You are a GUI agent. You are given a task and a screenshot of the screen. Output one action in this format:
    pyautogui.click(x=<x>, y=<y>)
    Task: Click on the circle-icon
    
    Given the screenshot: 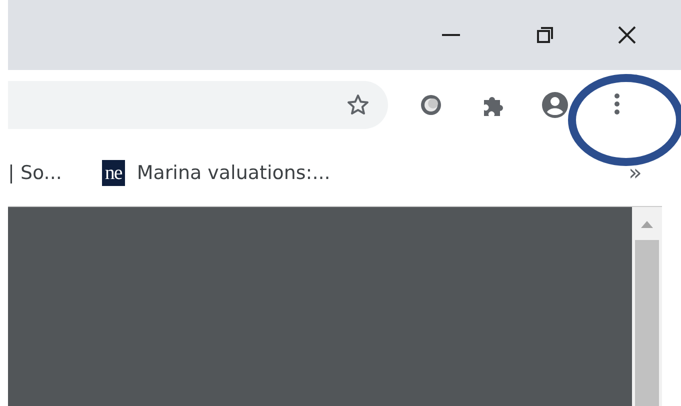 What is the action you would take?
    pyautogui.click(x=431, y=105)
    